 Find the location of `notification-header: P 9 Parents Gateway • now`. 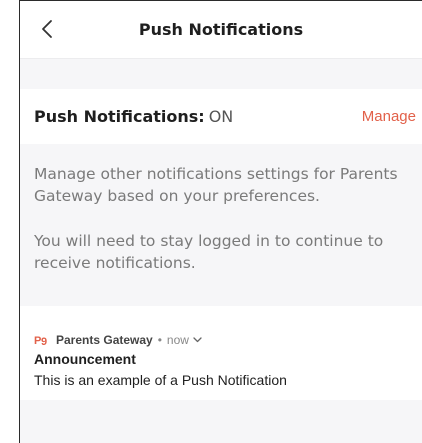

notification-header: P 9 Parents Gateway • now is located at coordinates (118, 340).